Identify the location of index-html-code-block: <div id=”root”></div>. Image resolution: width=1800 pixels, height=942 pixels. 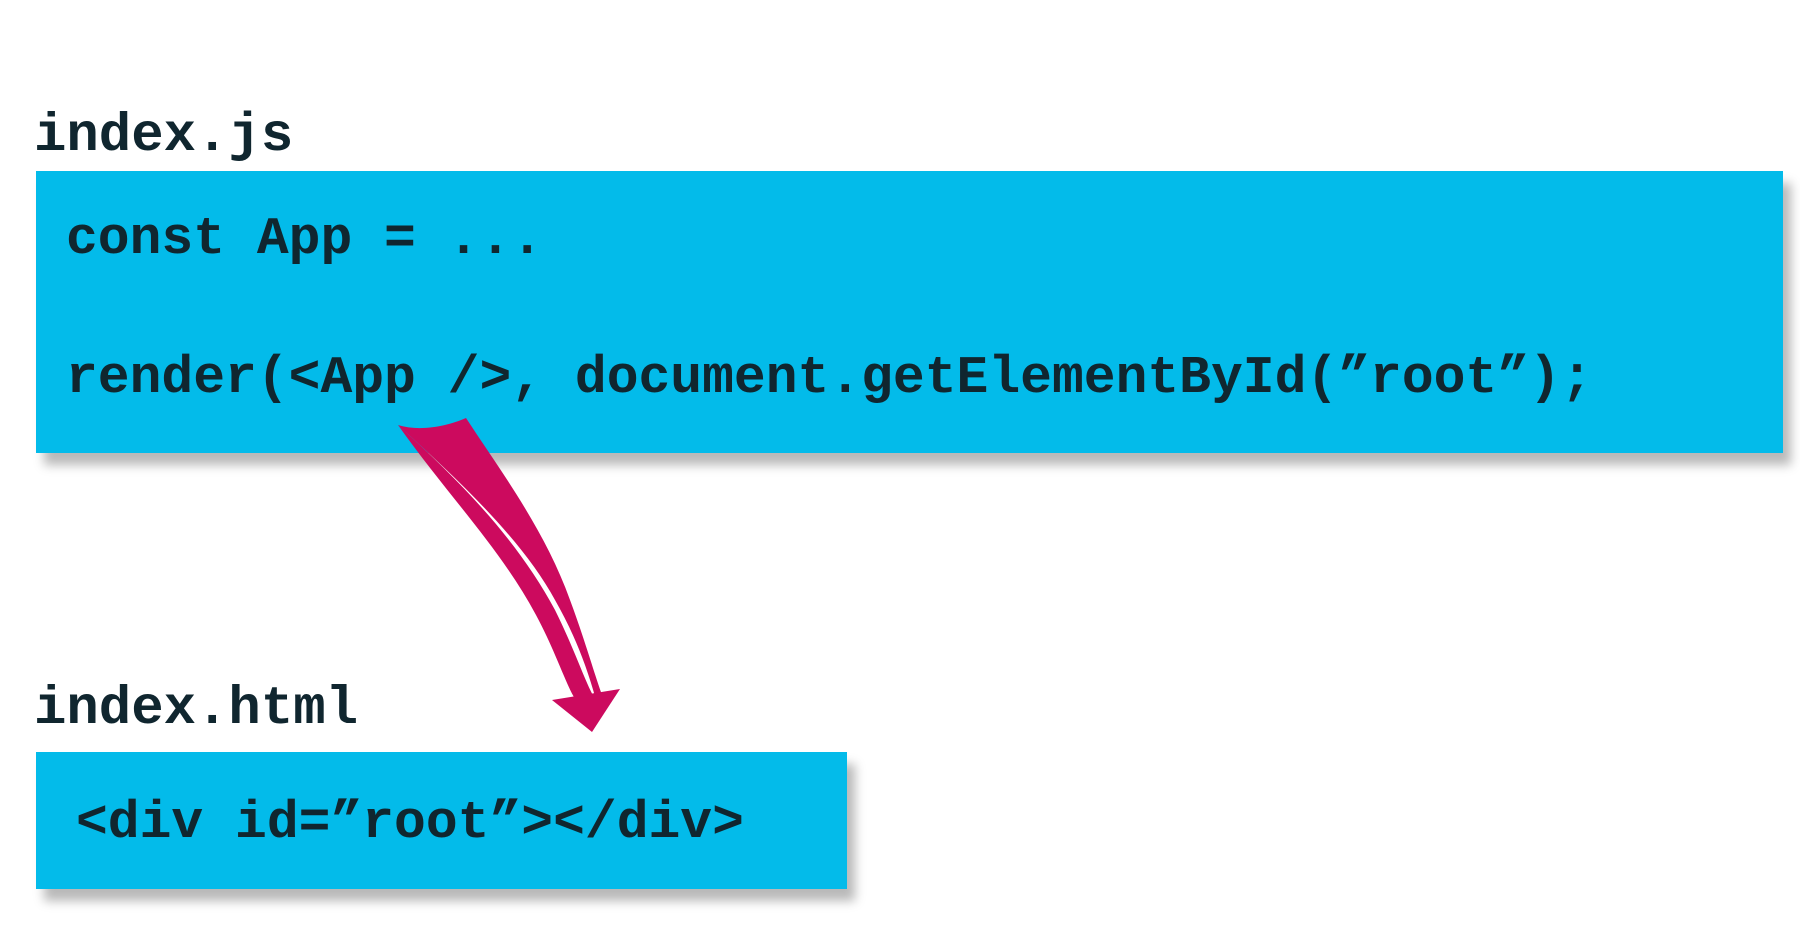
(441, 820).